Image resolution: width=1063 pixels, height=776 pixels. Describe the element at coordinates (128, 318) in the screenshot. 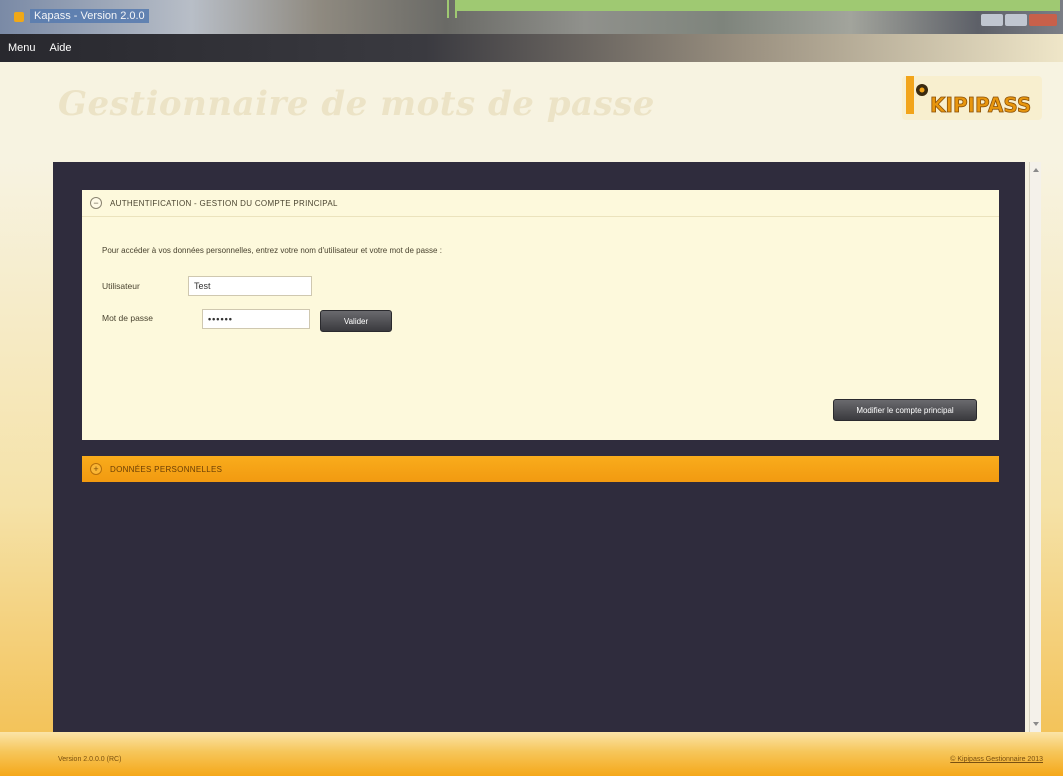

I see `password-label: Mot de passe` at that location.